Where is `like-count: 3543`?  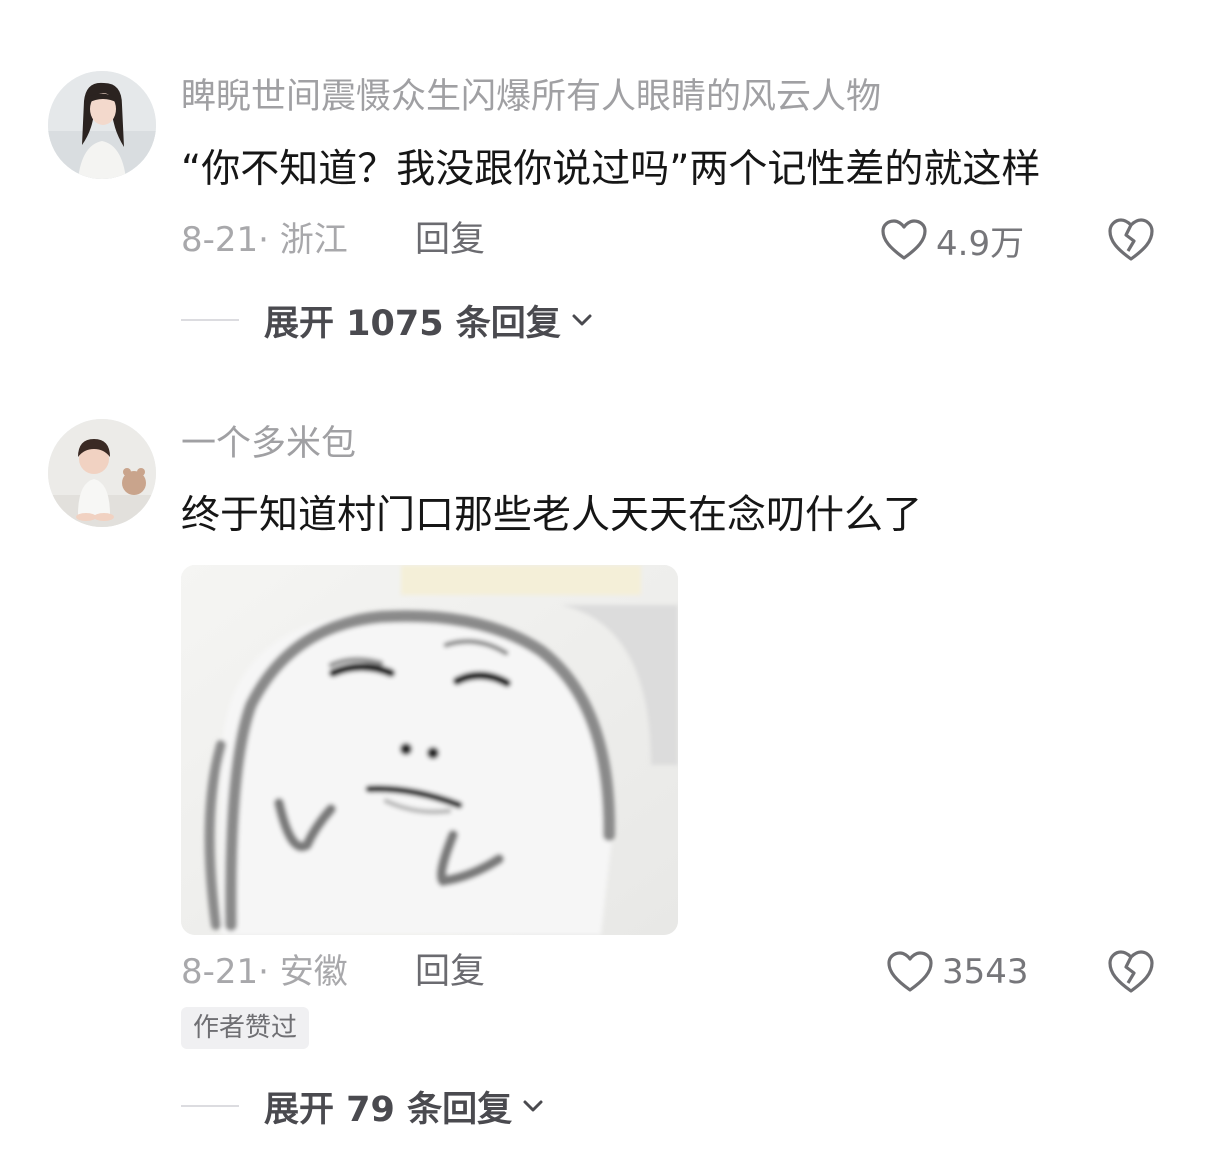 like-count: 3543 is located at coordinates (985, 972).